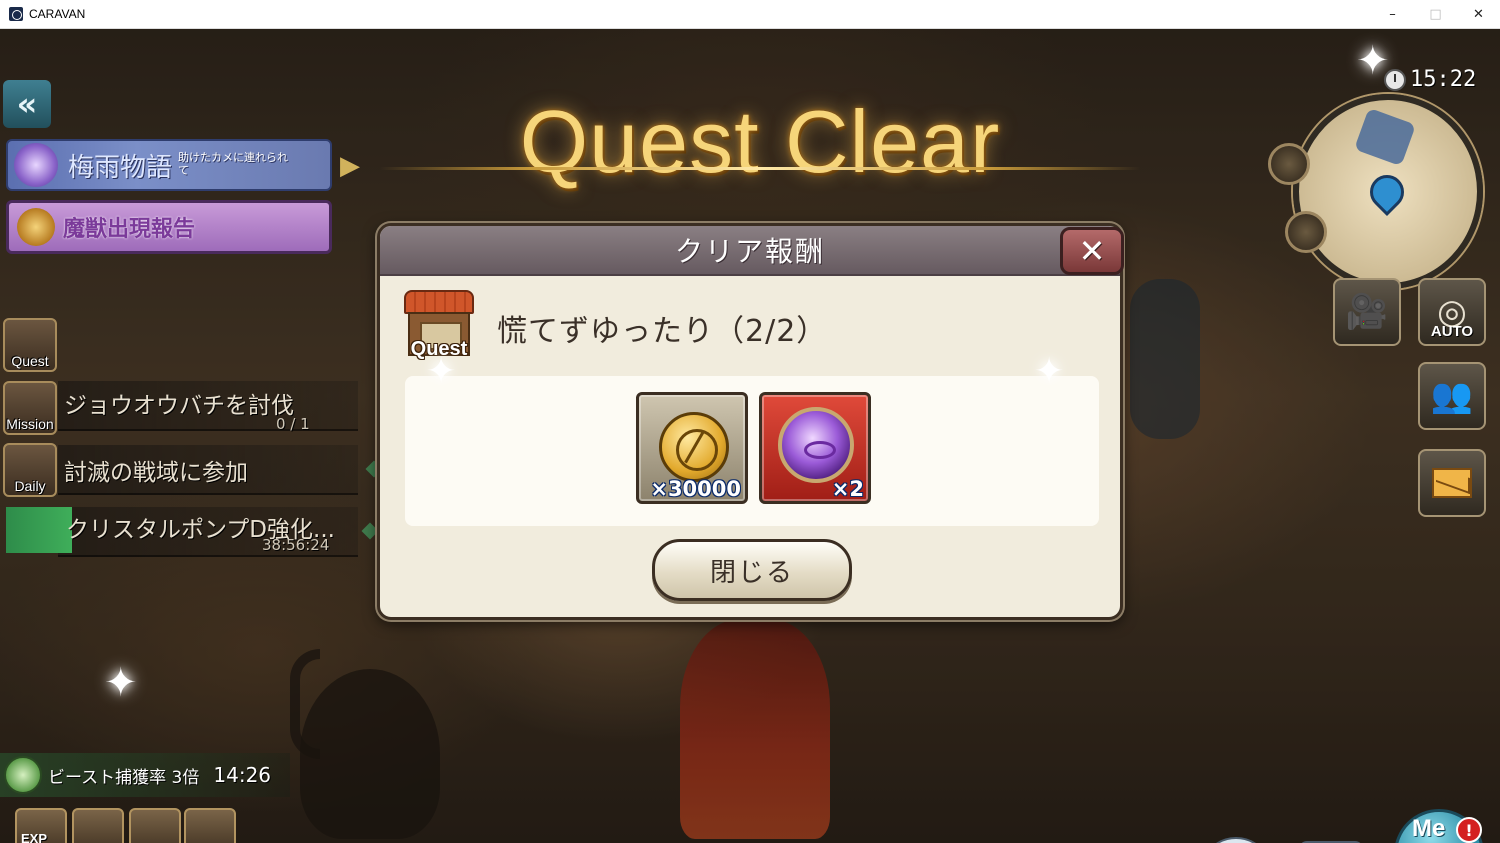  I want to click on reward-item-gil: ×30000, so click(692, 448).